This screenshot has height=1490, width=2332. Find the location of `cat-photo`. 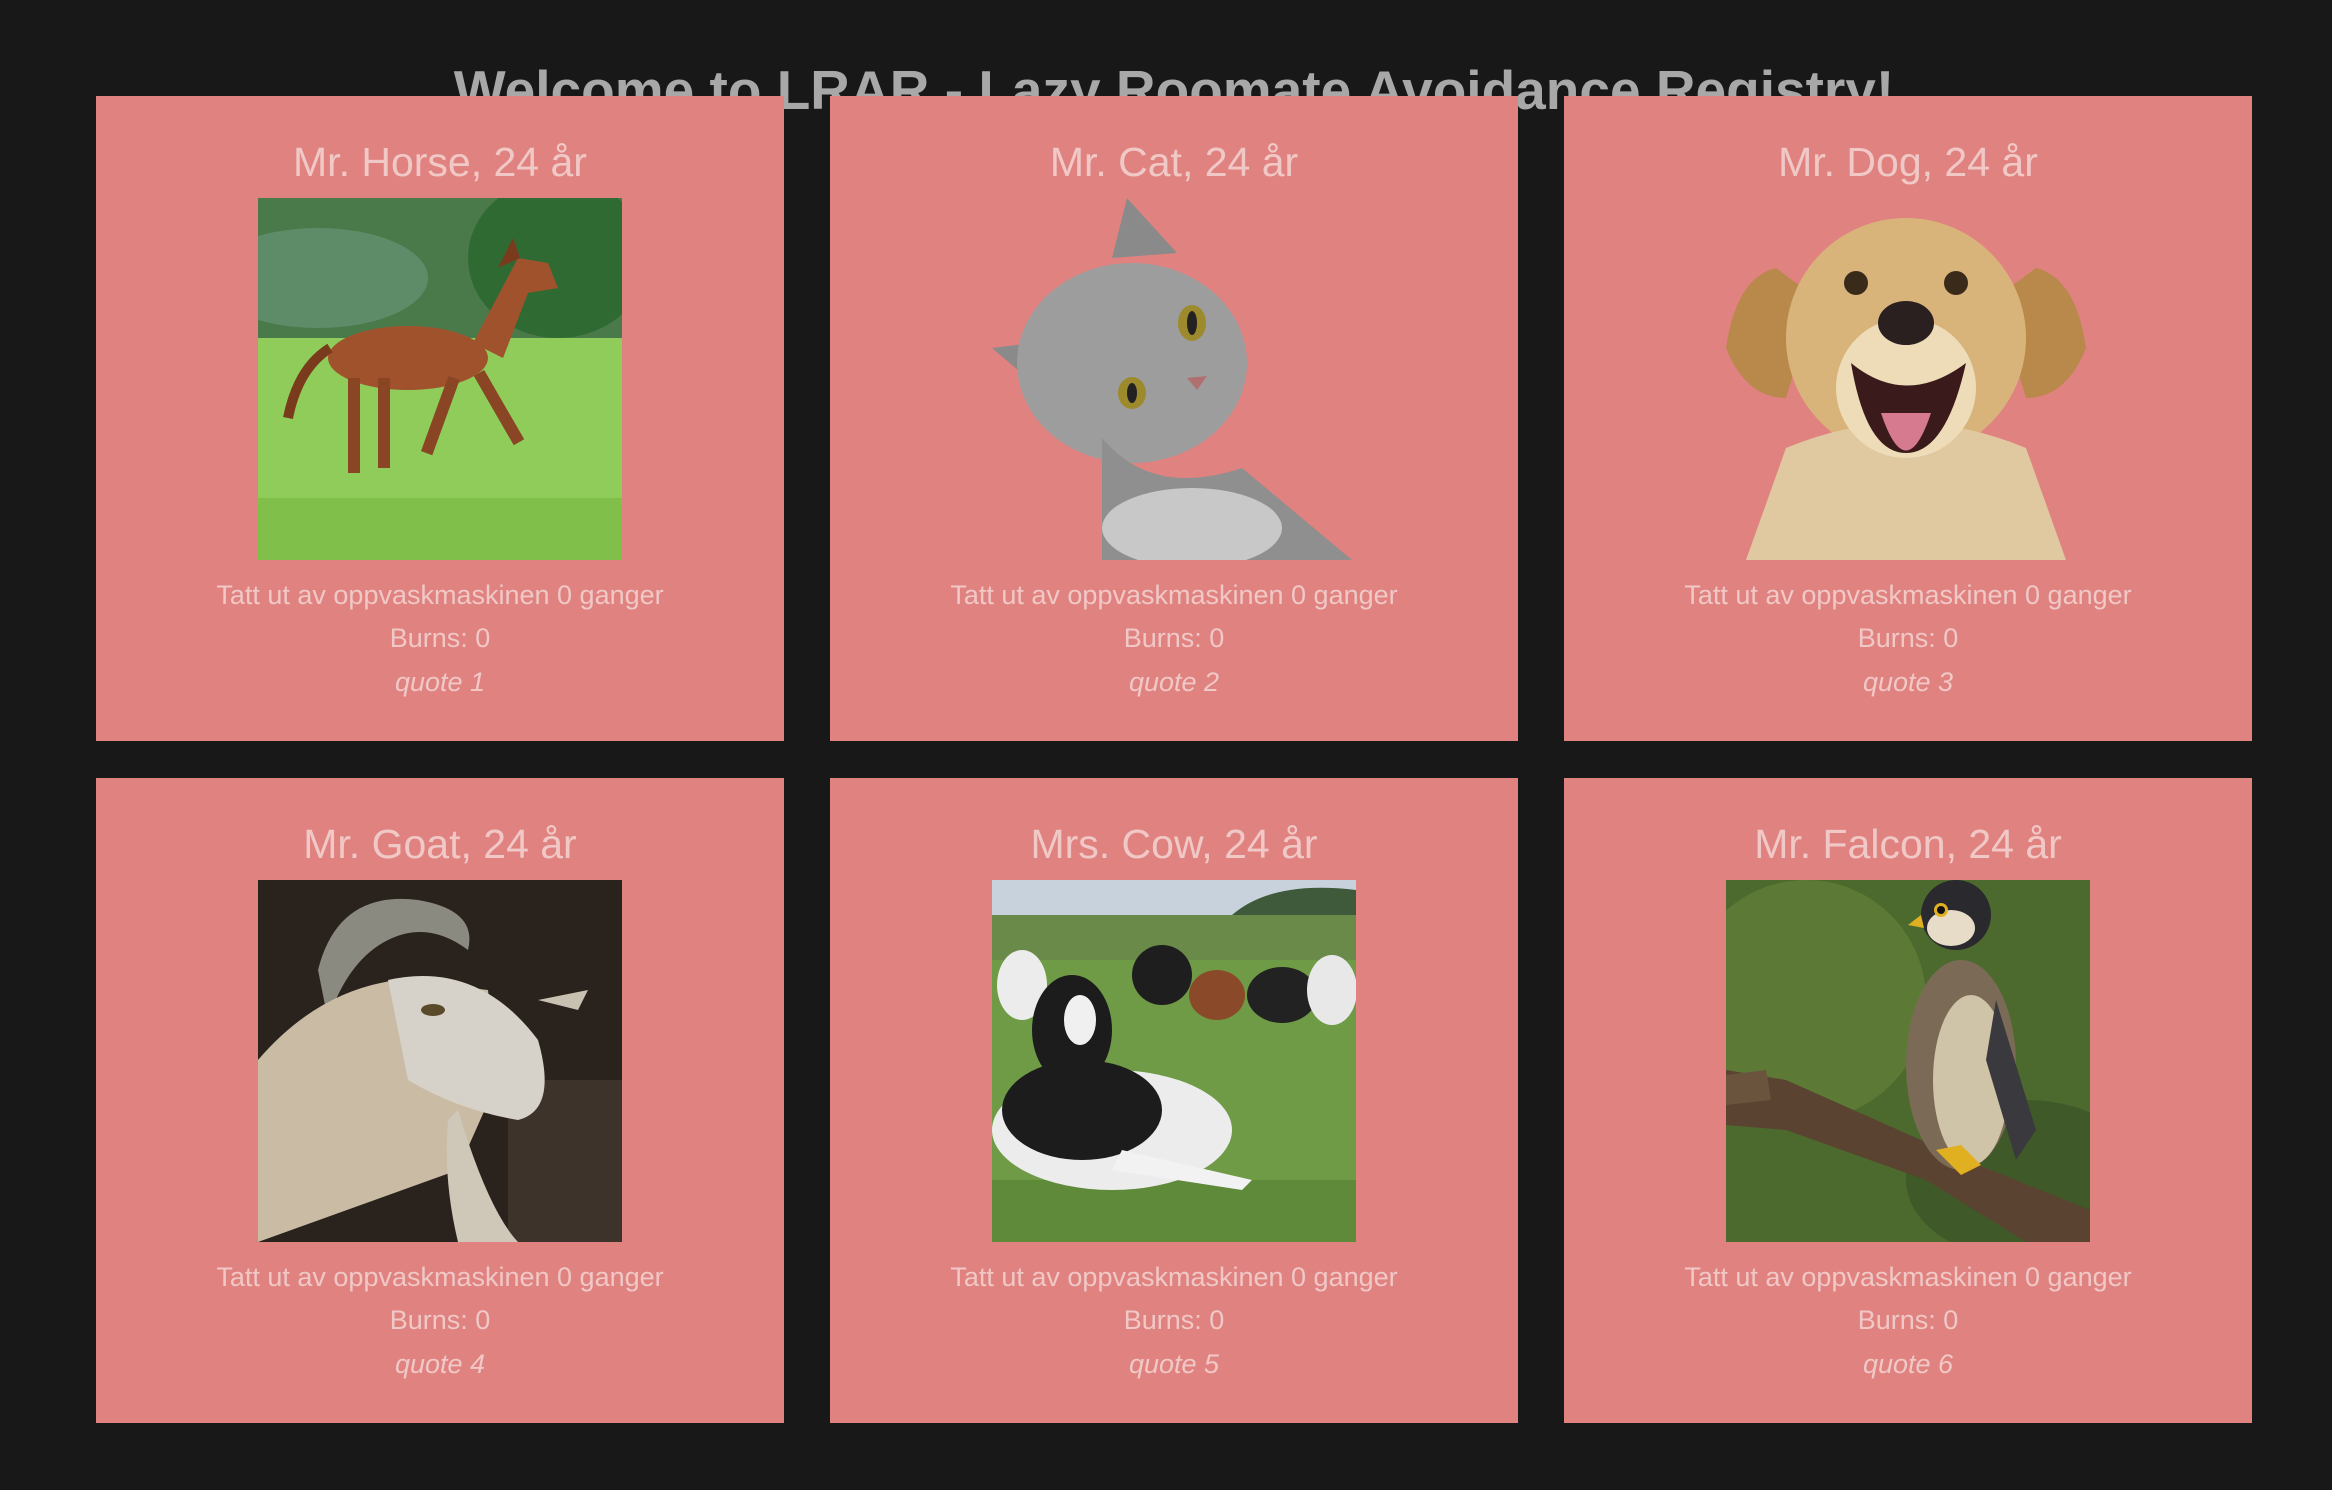

cat-photo is located at coordinates (1174, 379).